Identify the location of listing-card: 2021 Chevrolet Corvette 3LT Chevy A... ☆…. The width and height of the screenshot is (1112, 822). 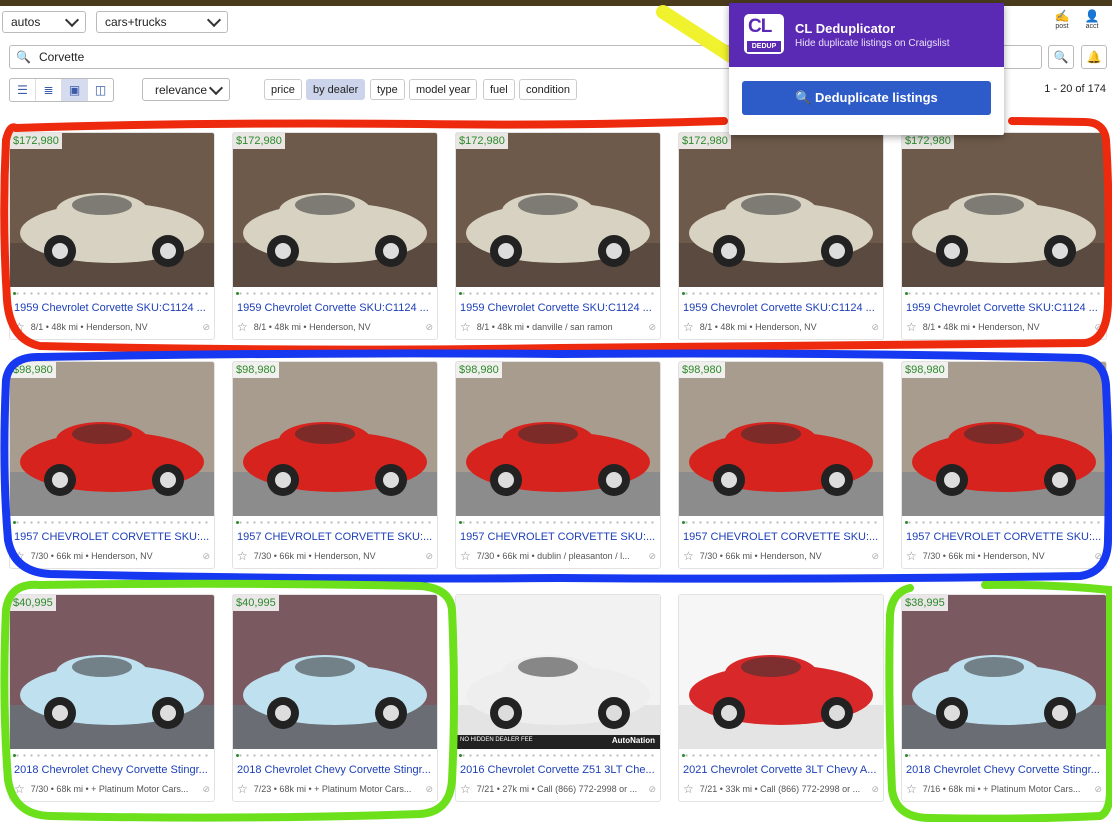
(781, 698).